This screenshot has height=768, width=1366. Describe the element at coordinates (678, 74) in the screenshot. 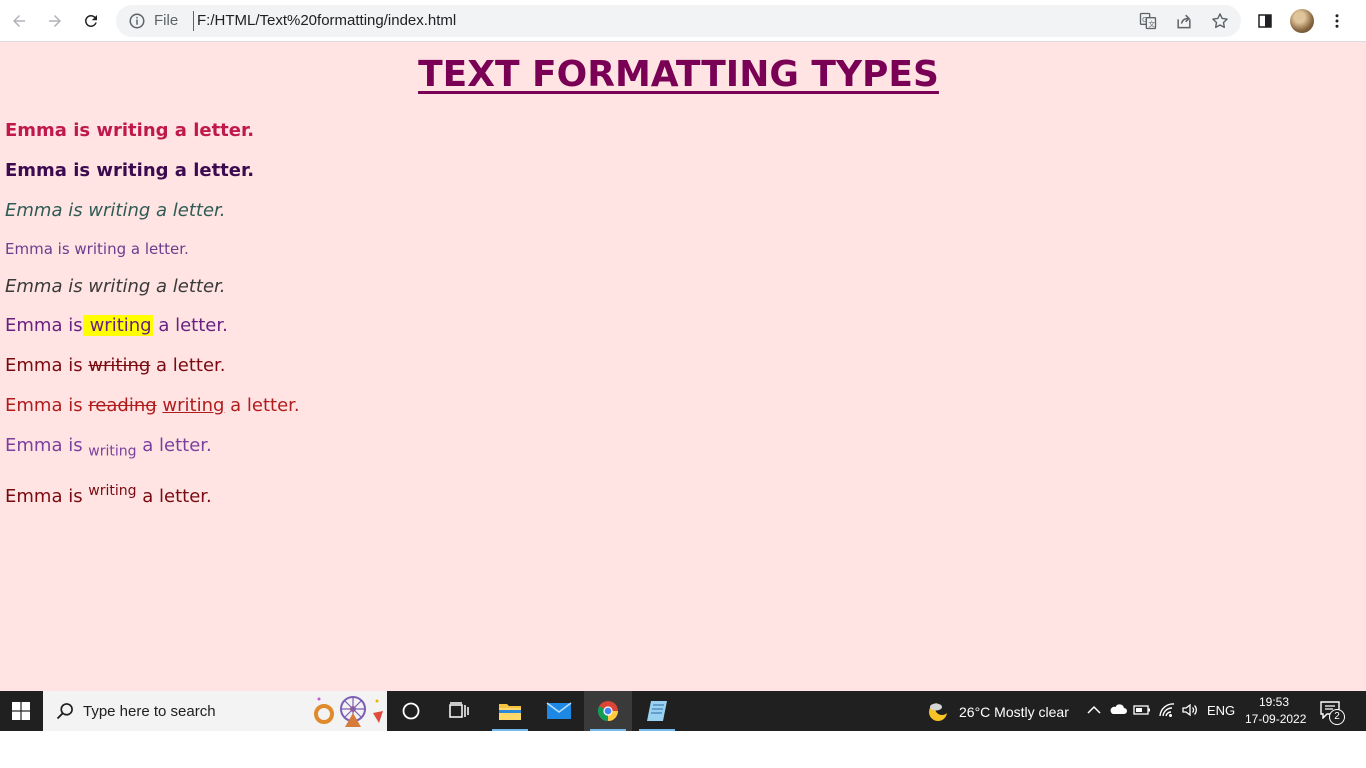

I see `page-title: TEXT FORMATTING TYPES` at that location.